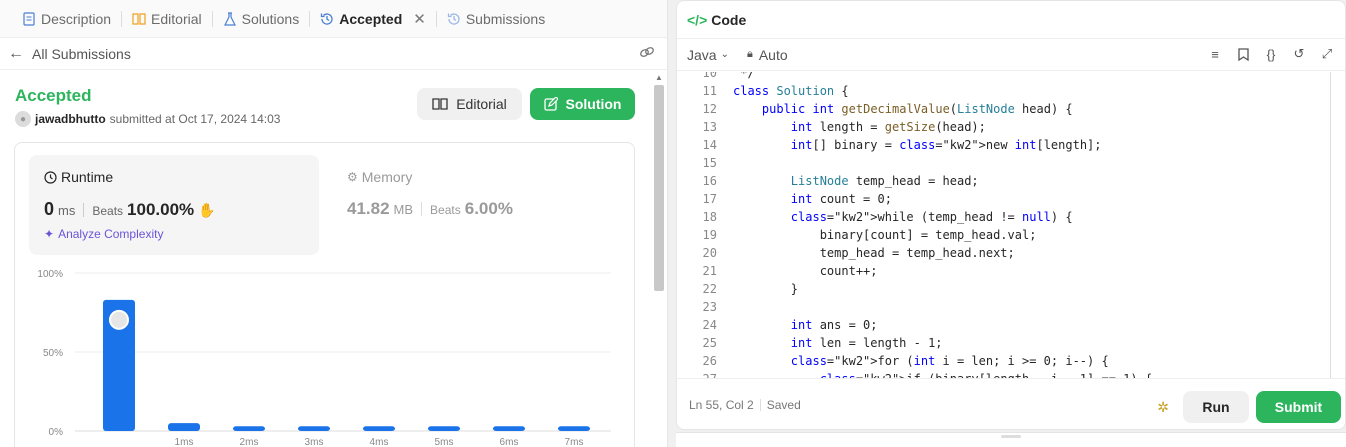 The height and width of the screenshot is (447, 1346). Describe the element at coordinates (1011, 181) in the screenshot. I see `code-line: 16 ListNode temp_head = head;` at that location.